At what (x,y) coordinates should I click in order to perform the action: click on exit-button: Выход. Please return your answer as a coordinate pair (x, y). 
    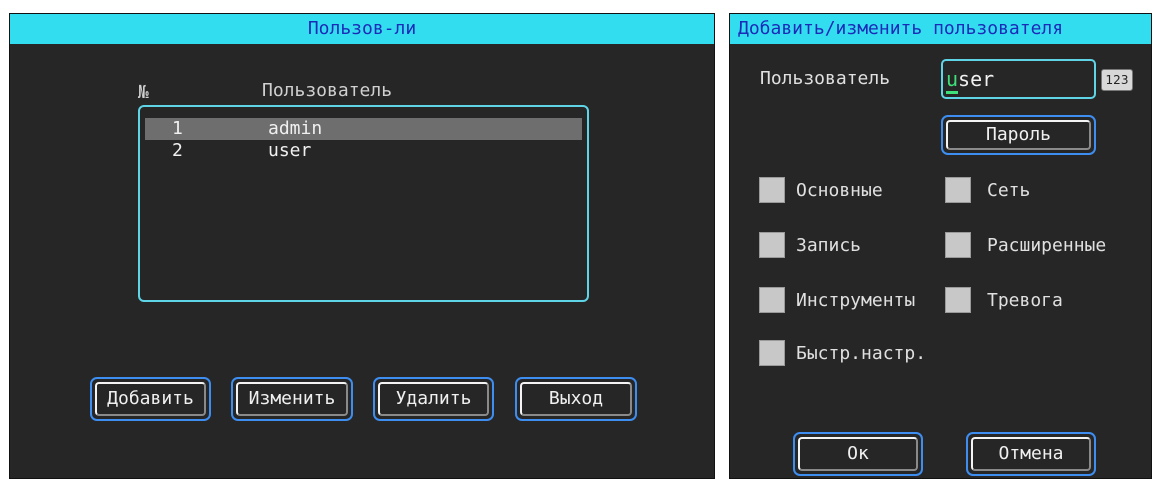
    Looking at the image, I should click on (576, 399).